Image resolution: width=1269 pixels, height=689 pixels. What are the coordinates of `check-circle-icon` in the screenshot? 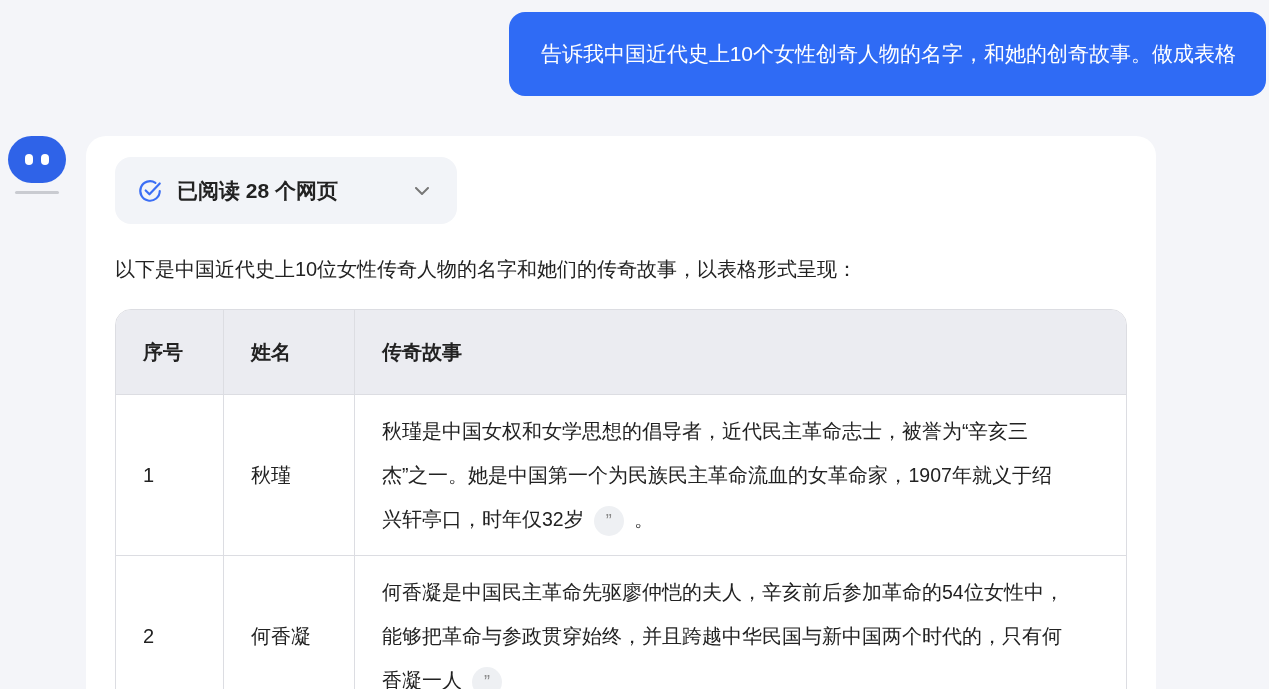 It's located at (150, 190).